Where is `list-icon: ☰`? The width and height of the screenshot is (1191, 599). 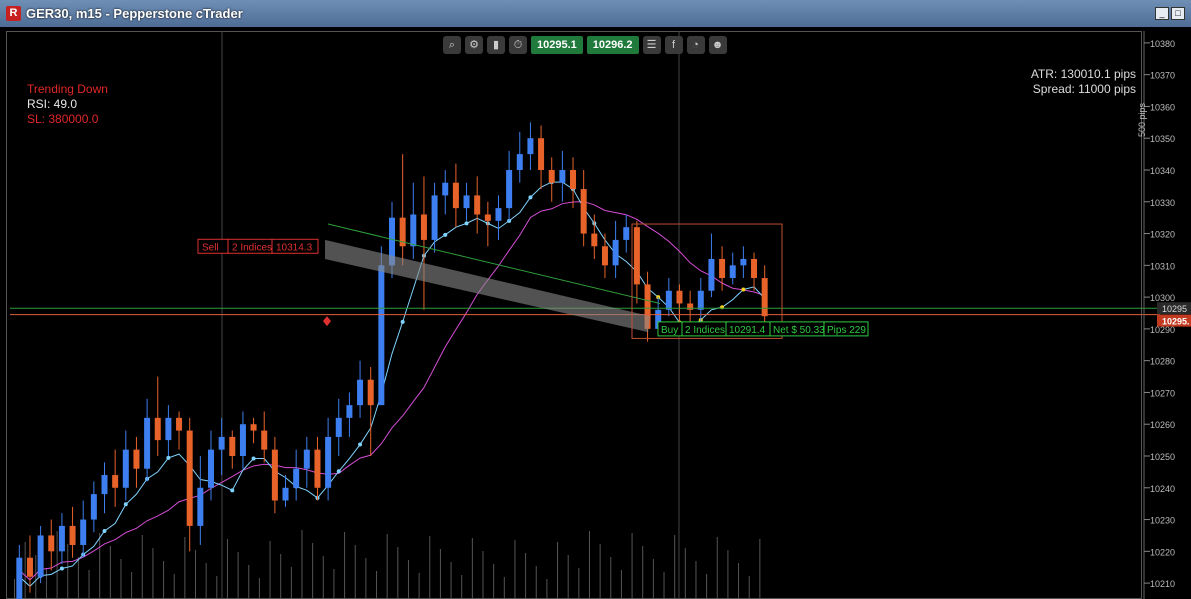
list-icon: ☰ is located at coordinates (651, 45).